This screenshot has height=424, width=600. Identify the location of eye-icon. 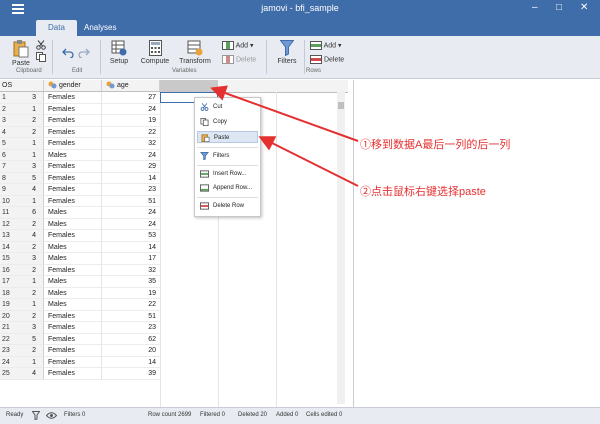
(51, 415).